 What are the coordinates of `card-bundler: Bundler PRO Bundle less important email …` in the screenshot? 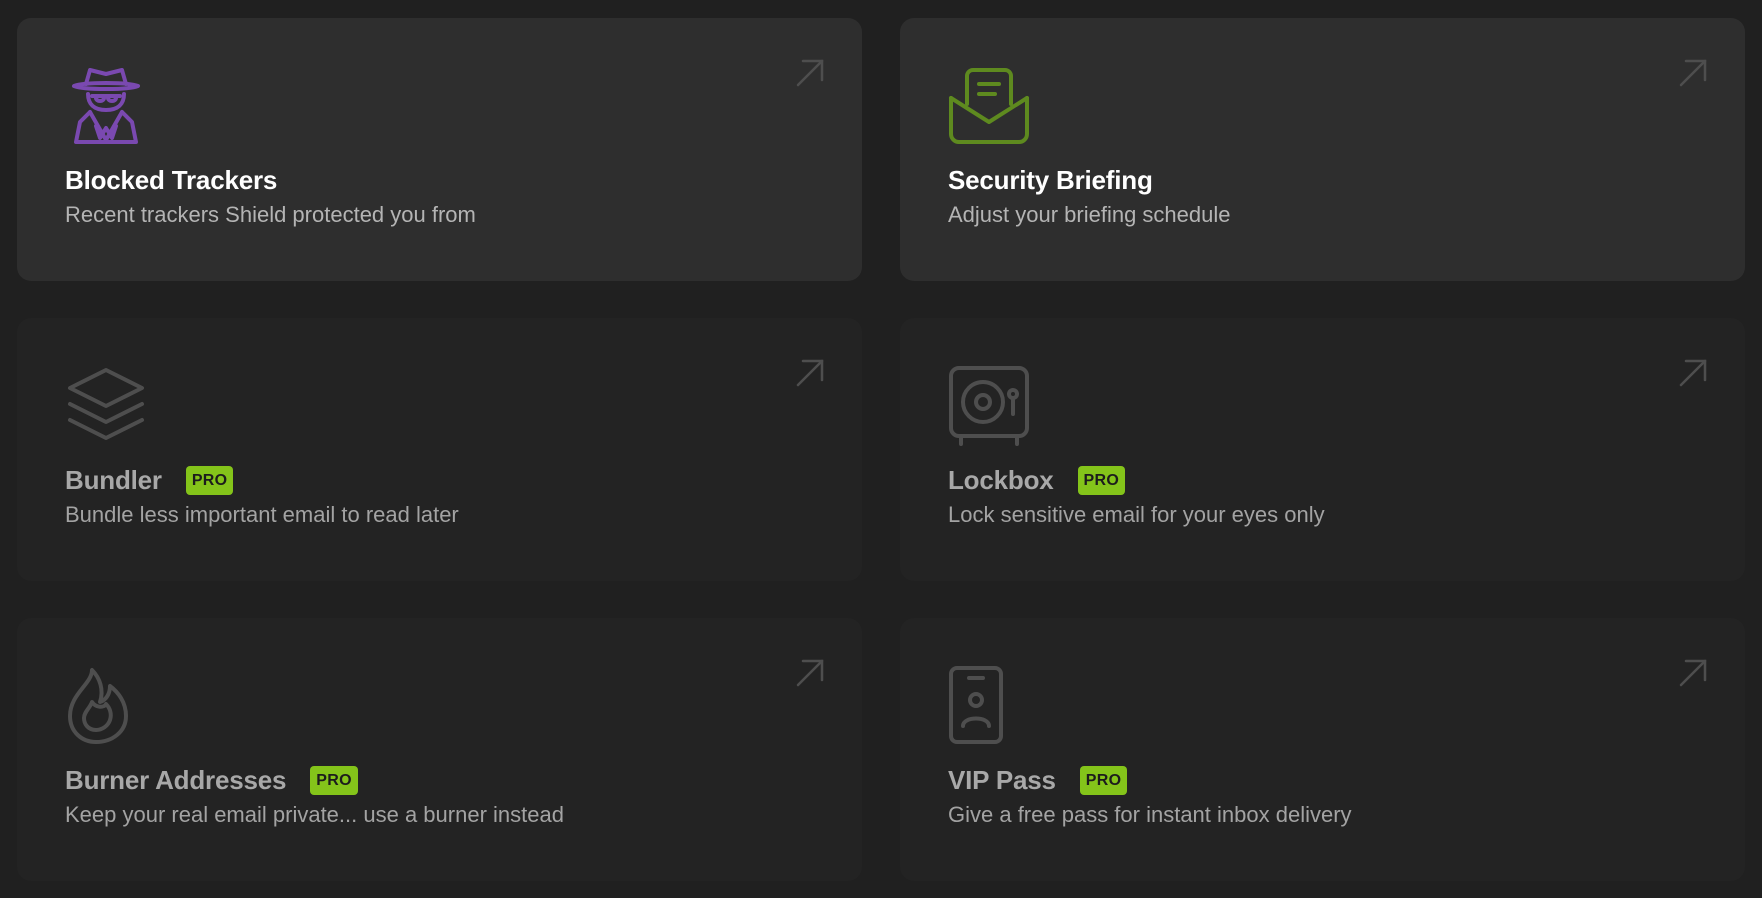 It's located at (439, 449).